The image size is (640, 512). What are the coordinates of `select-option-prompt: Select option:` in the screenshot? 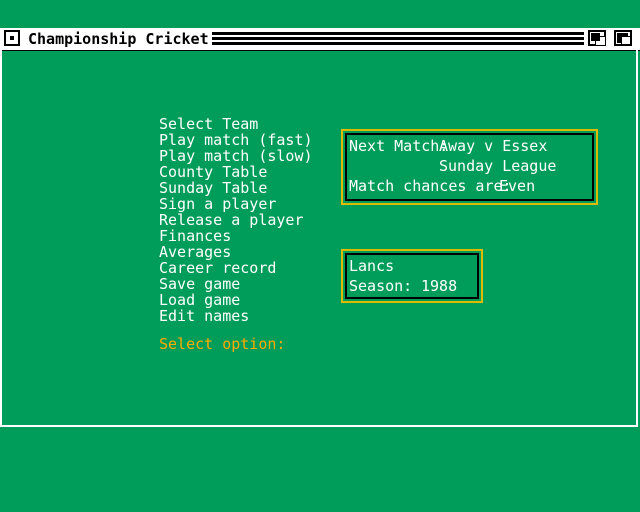 It's located at (222, 344).